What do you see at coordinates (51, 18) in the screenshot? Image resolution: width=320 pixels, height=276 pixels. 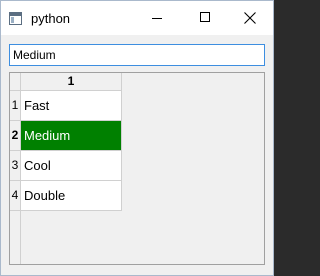 I see `window-title: python` at bounding box center [51, 18].